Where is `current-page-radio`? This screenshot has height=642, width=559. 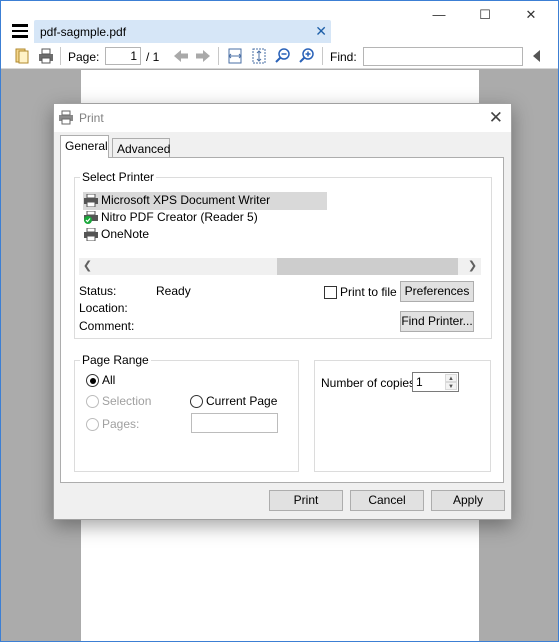 current-page-radio is located at coordinates (196, 401).